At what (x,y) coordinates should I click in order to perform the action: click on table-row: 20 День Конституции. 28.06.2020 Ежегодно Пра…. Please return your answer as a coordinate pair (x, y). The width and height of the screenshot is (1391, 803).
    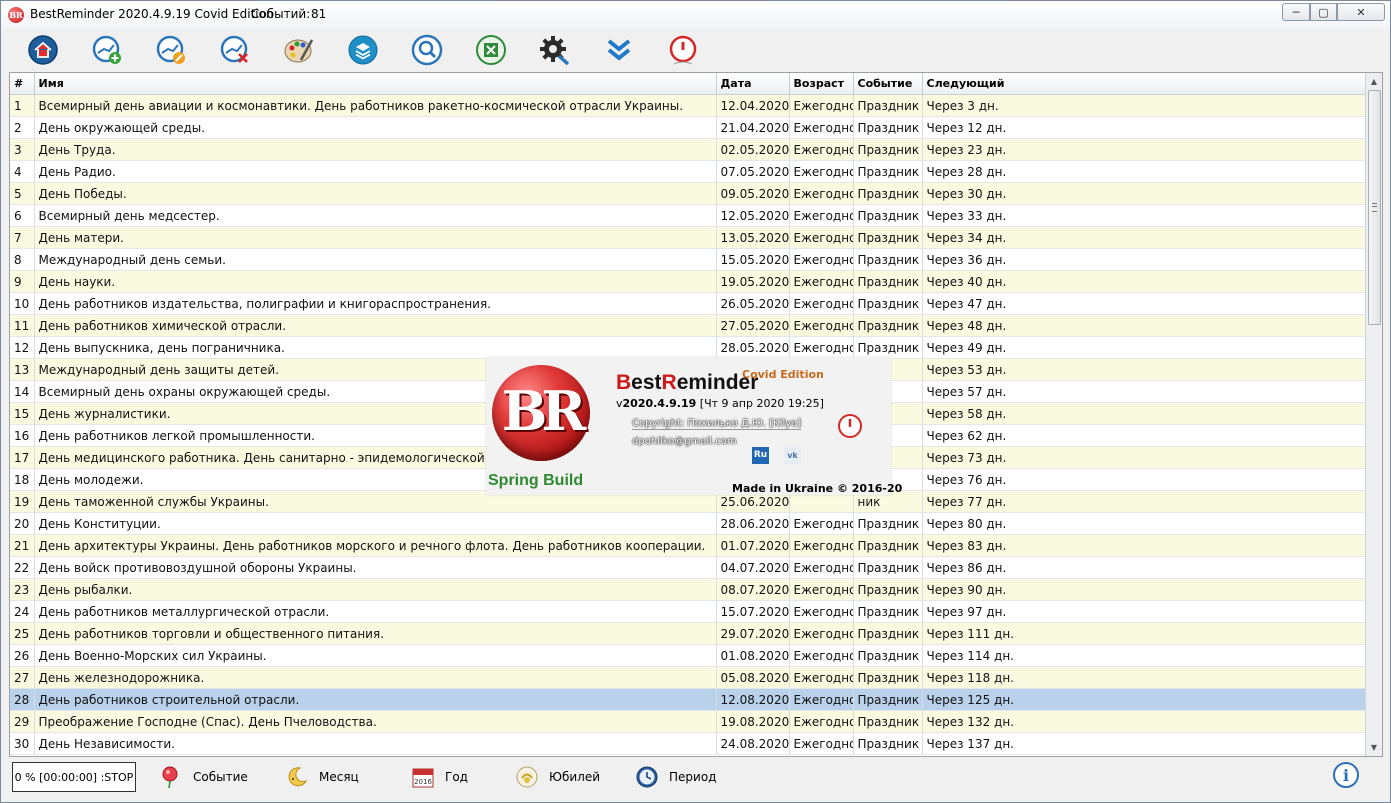
    Looking at the image, I should click on (688, 523).